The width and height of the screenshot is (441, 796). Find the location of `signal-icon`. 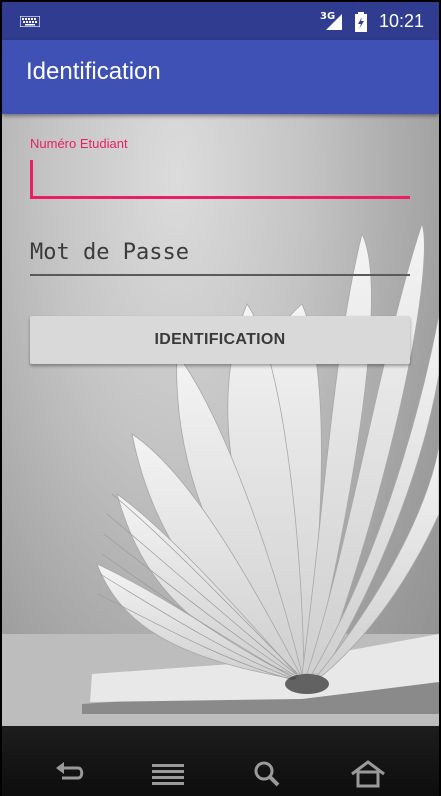

signal-icon is located at coordinates (334, 22).